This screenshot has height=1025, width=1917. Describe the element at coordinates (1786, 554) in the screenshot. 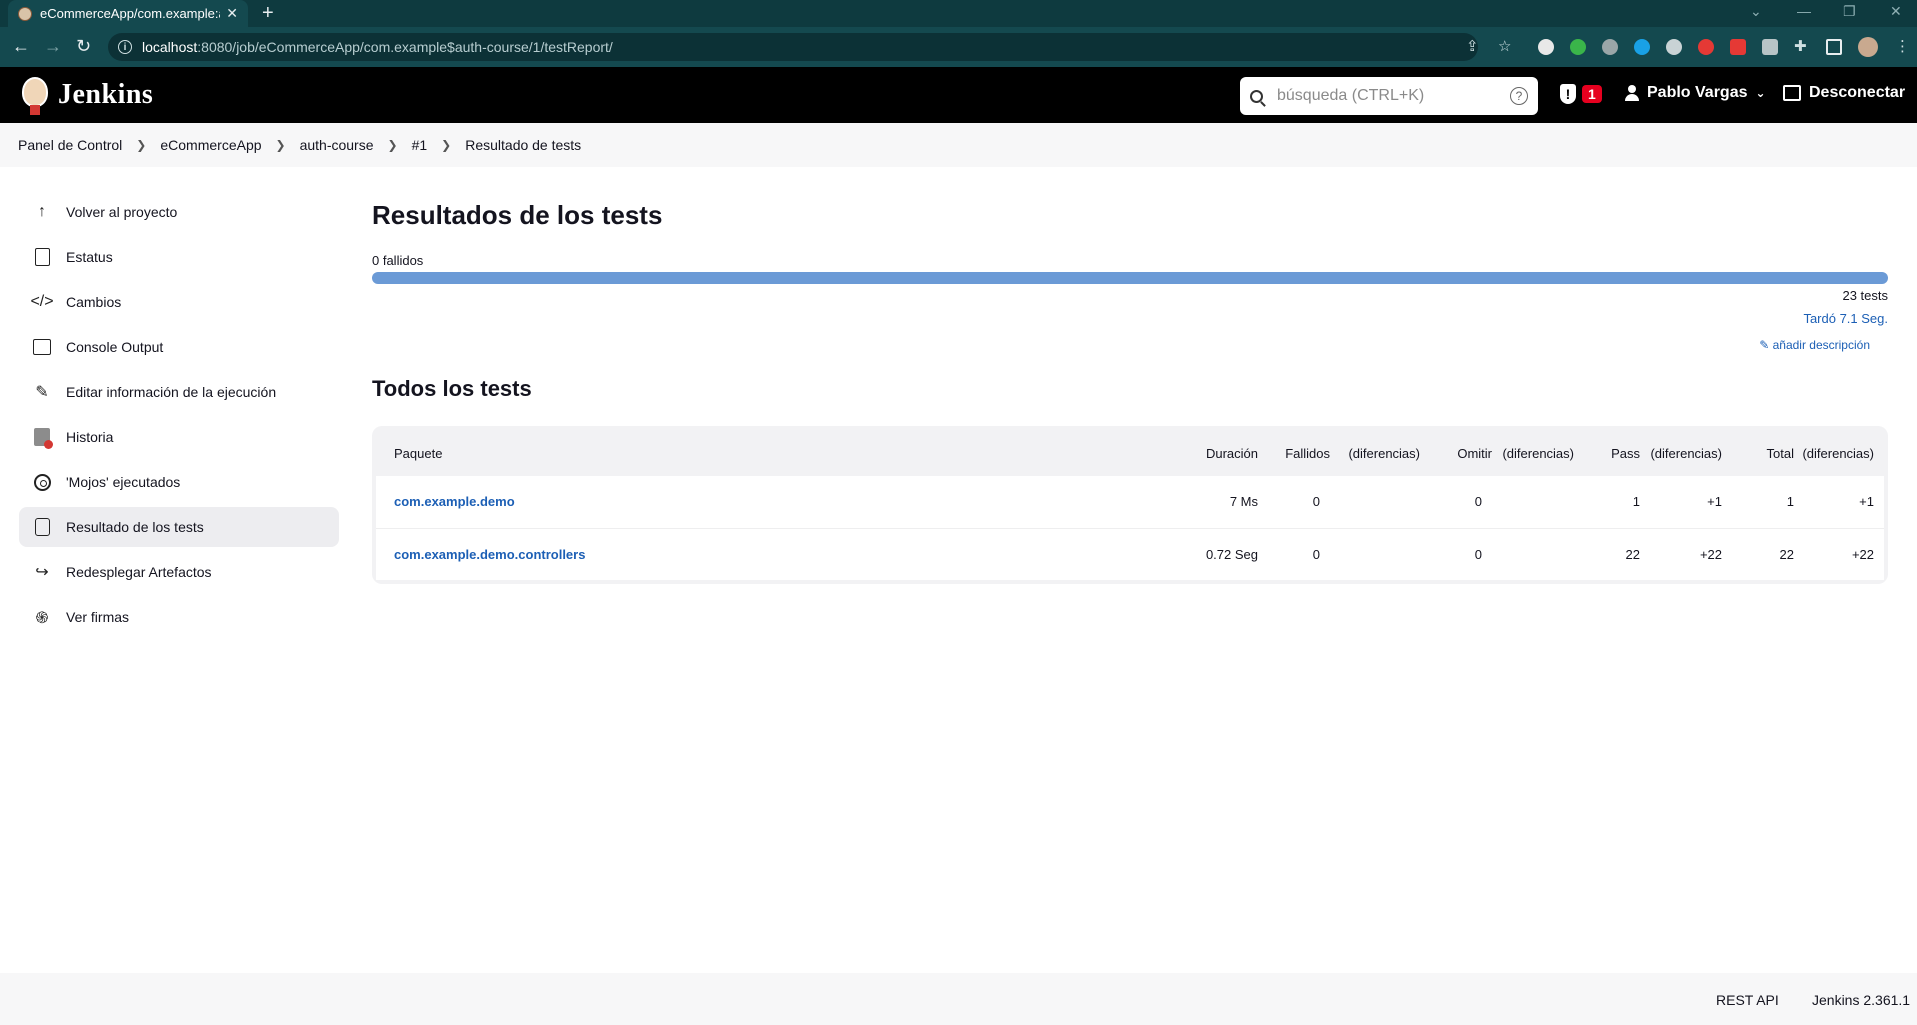

I see `total-cell: 22` at that location.